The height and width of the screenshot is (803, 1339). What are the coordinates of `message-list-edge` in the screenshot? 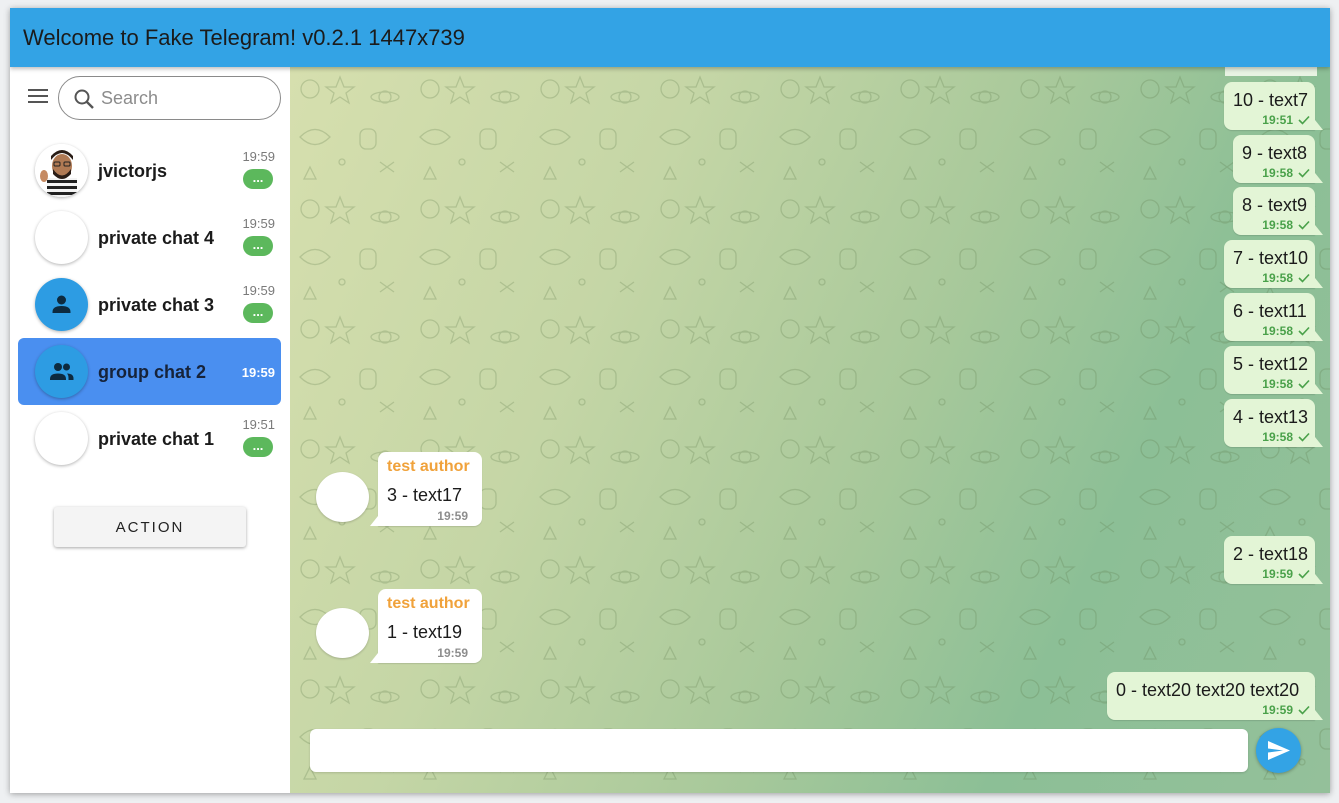 It's located at (1271, 71).